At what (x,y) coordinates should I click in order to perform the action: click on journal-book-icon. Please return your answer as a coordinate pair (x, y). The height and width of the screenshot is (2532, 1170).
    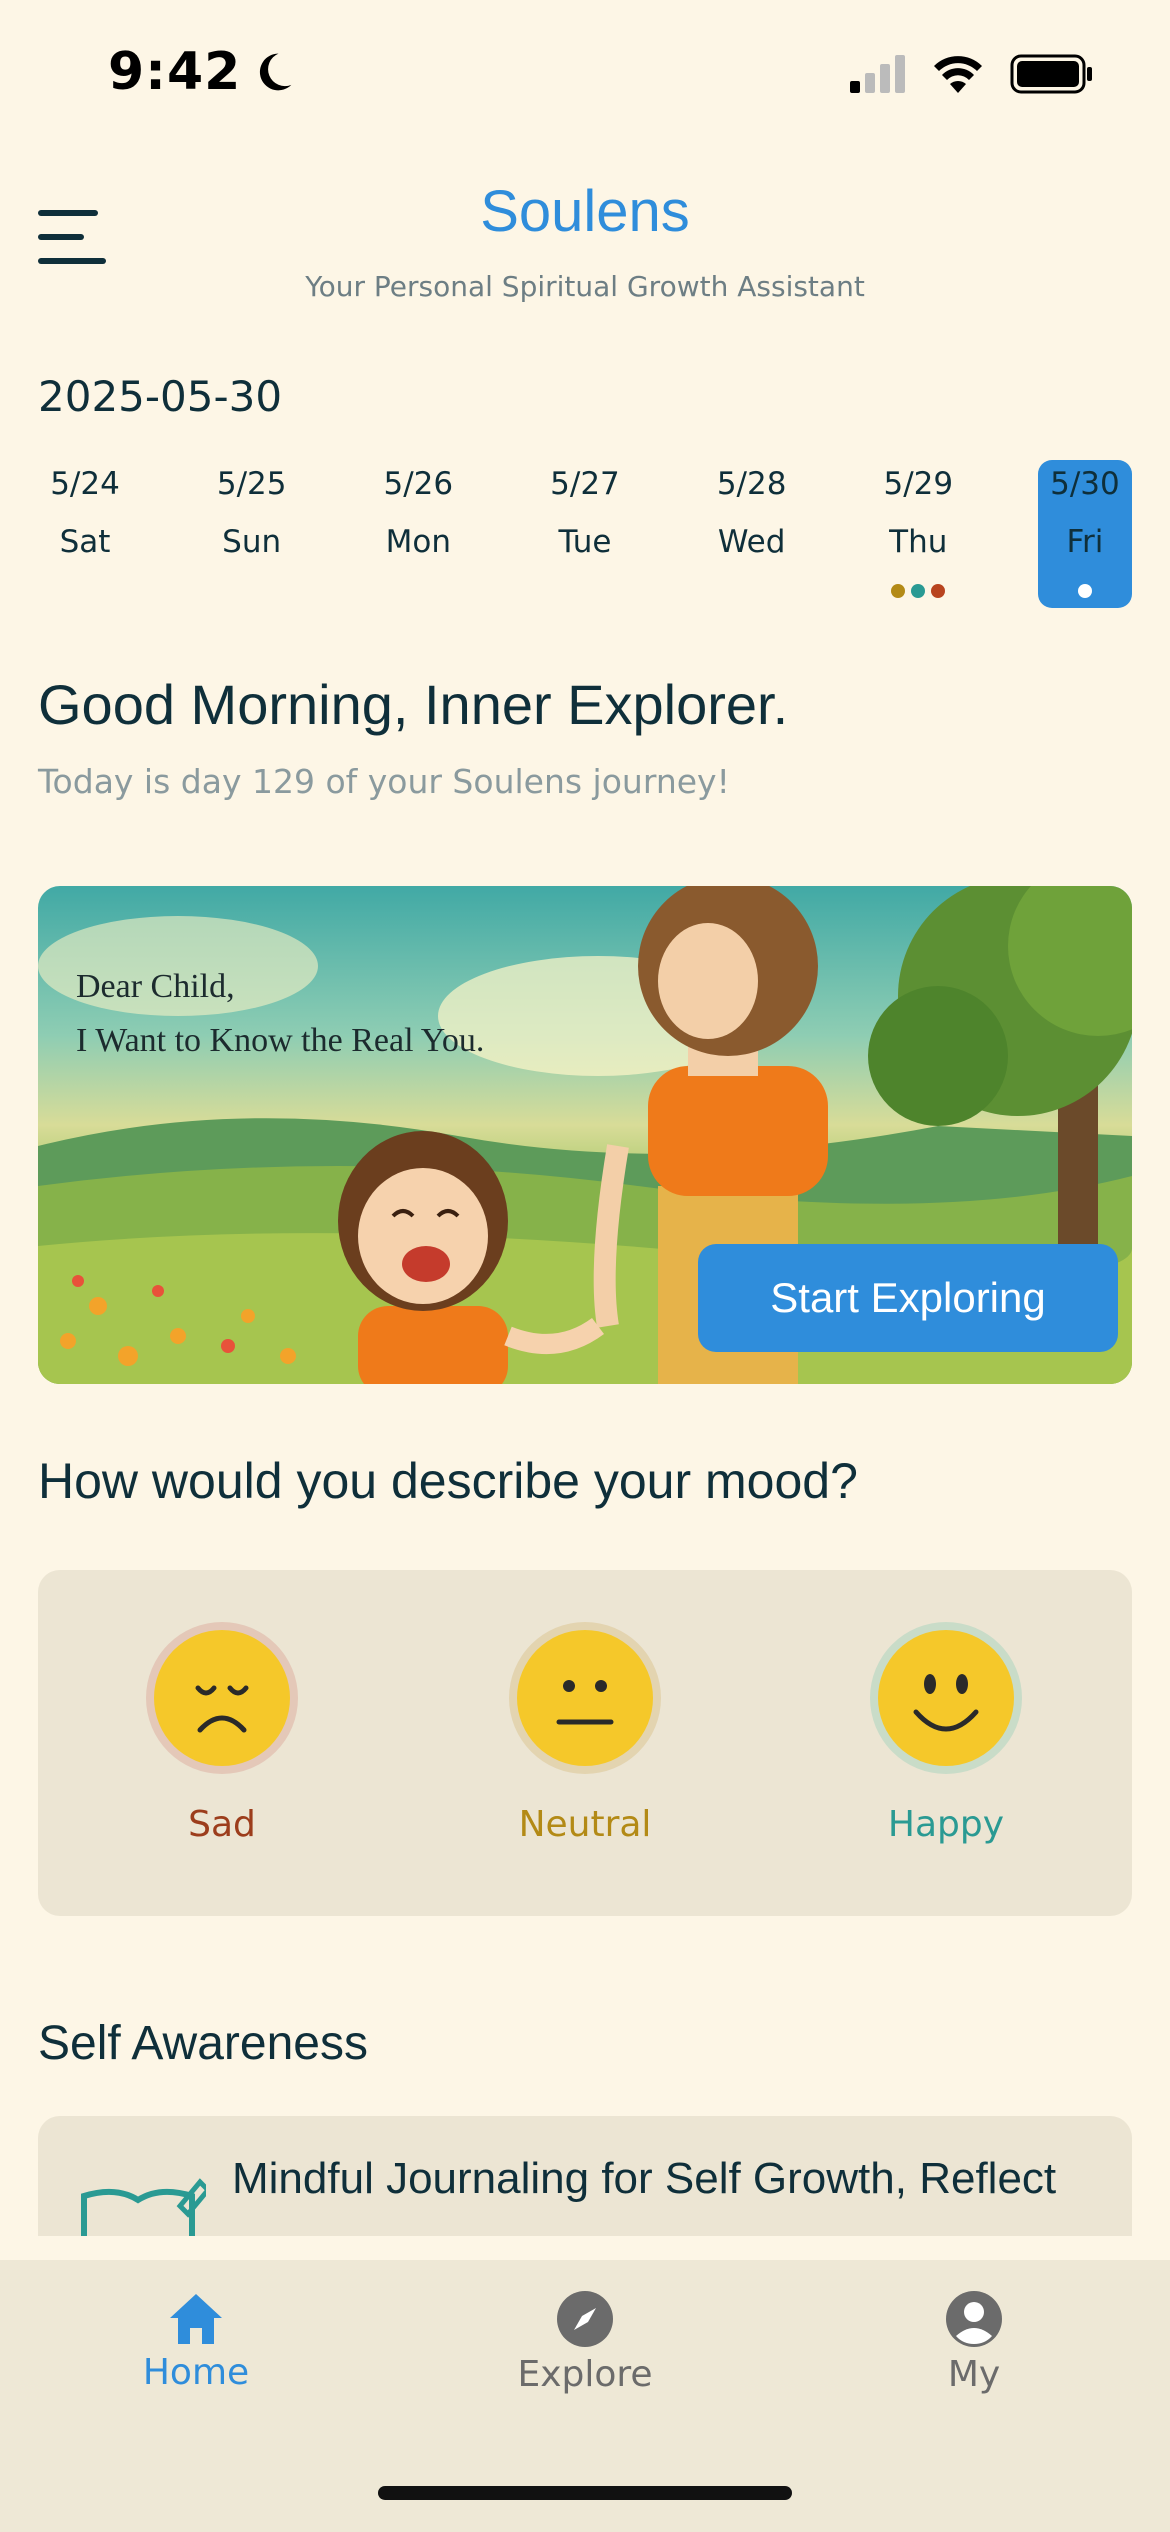
    Looking at the image, I should click on (143, 2207).